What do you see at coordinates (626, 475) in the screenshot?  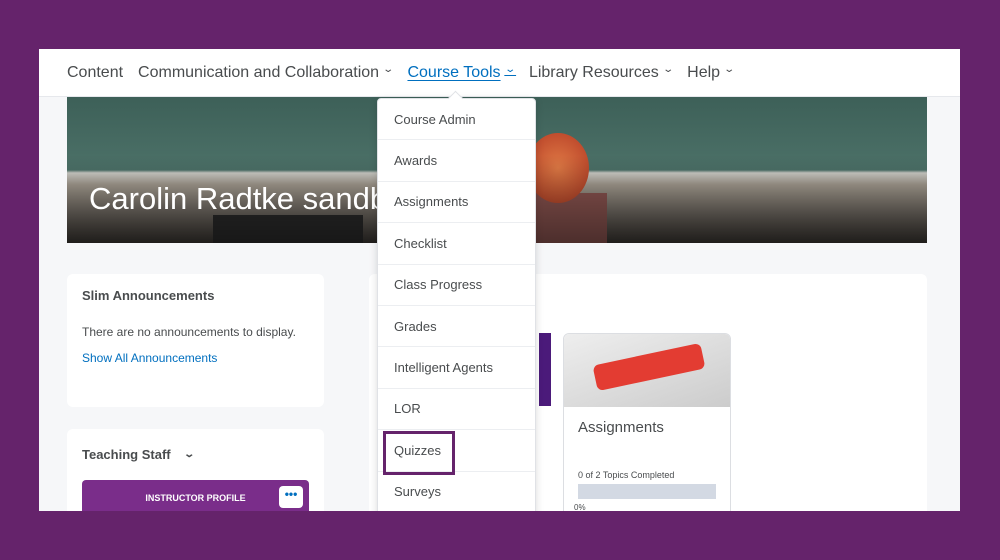 I see `progress-text: 0 of 2 Topics Completed` at bounding box center [626, 475].